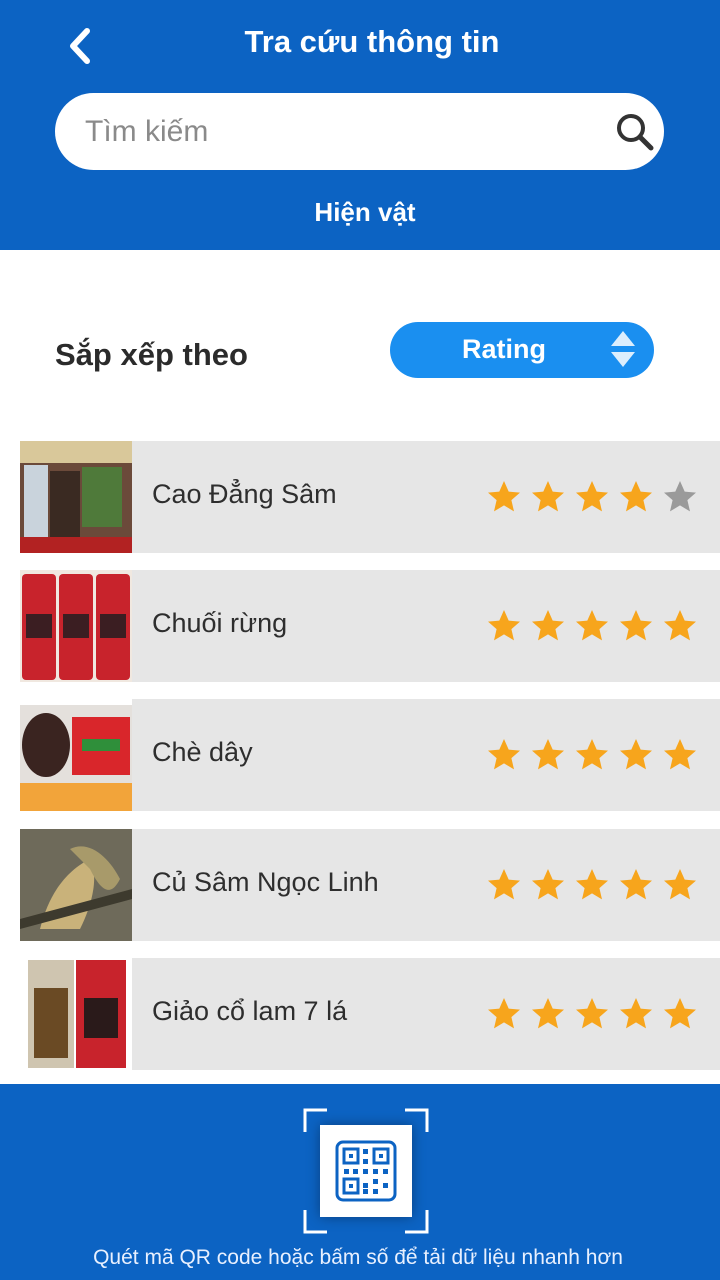 The image size is (720, 1280). Describe the element at coordinates (220, 623) in the screenshot. I see `item-name: Chuối rừng` at that location.